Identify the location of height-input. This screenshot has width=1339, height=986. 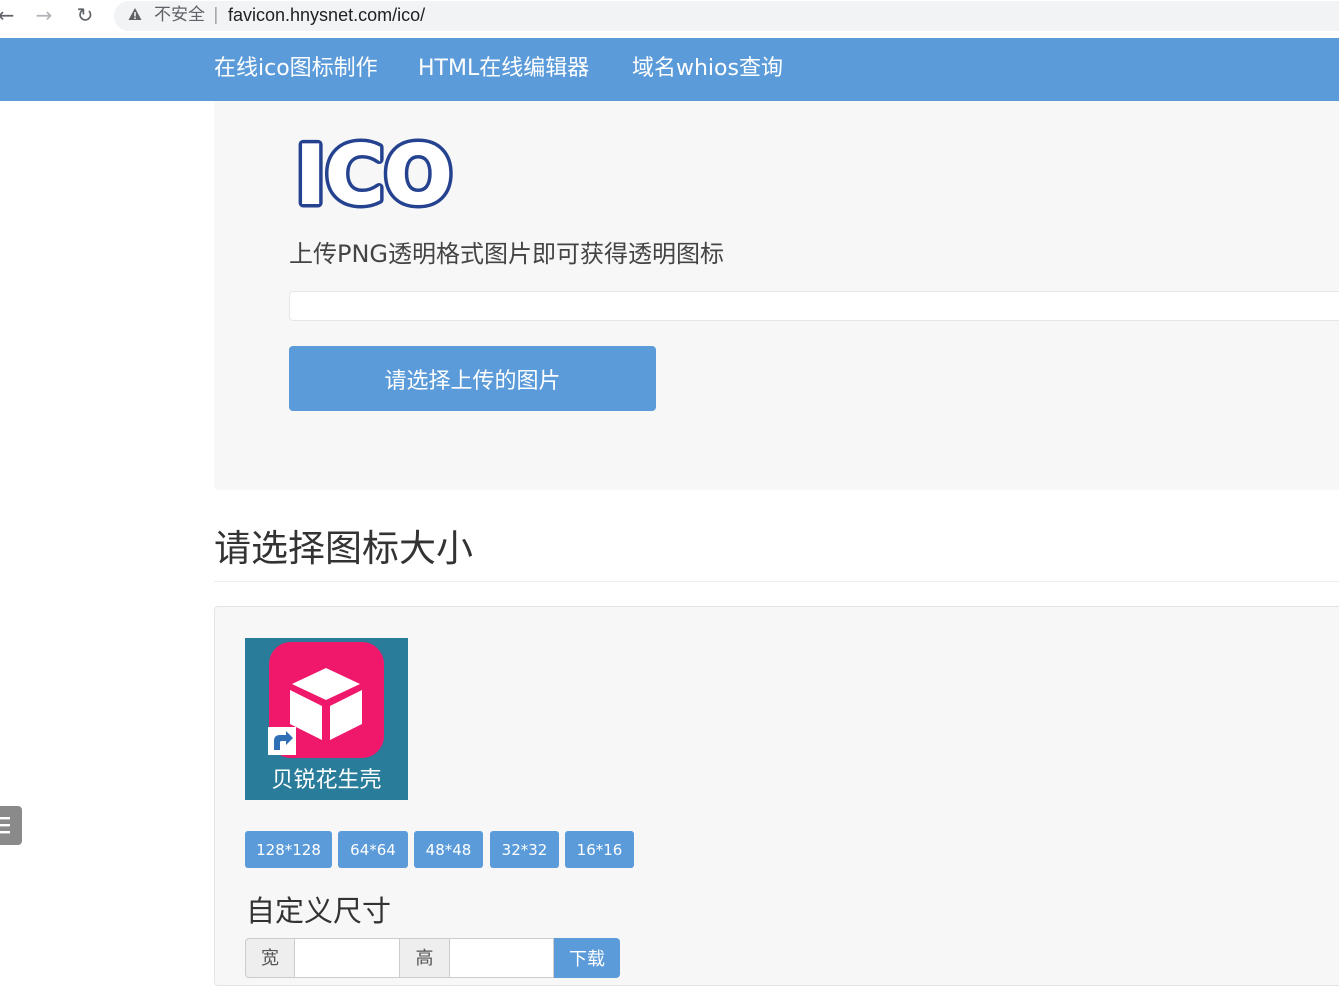
(501, 958).